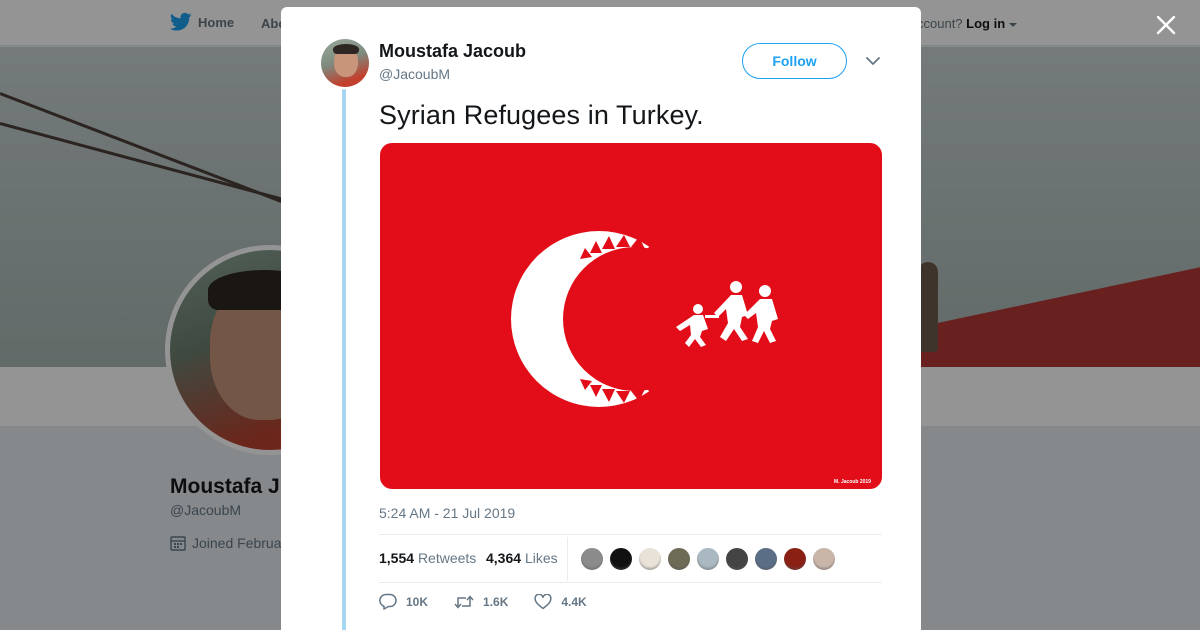 Image resolution: width=1200 pixels, height=630 pixels. Describe the element at coordinates (1166, 25) in the screenshot. I see `close-icon` at that location.